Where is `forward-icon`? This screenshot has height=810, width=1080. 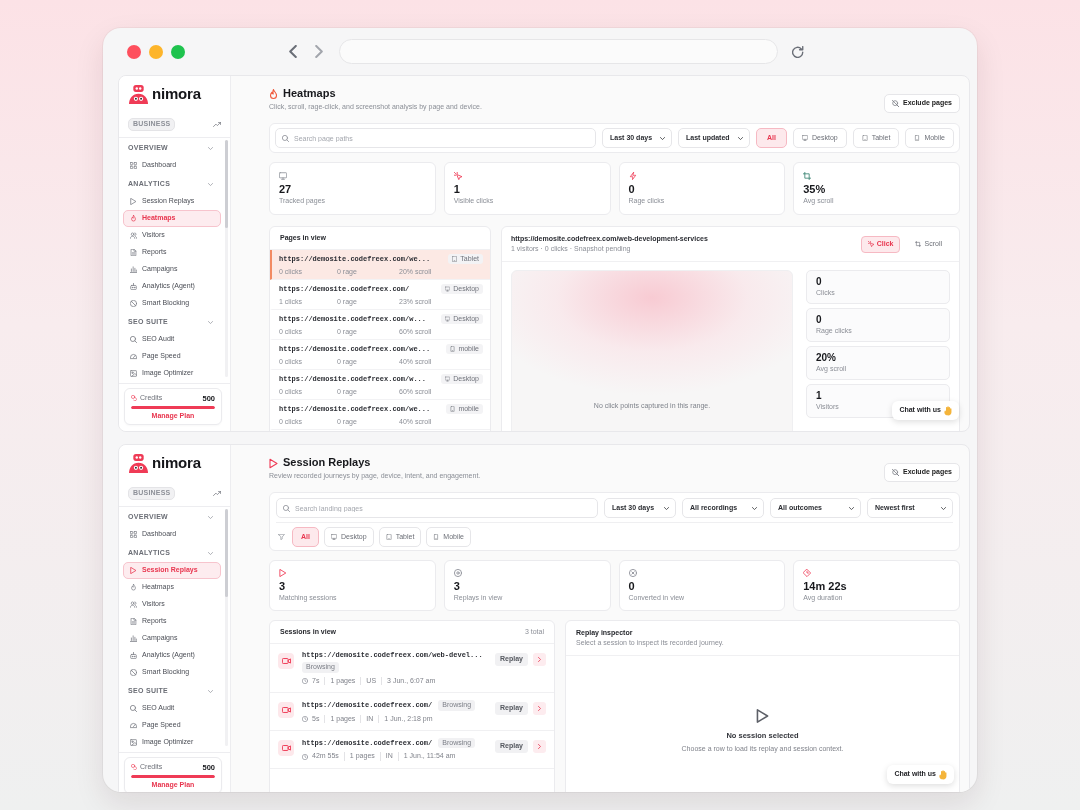 forward-icon is located at coordinates (319, 51).